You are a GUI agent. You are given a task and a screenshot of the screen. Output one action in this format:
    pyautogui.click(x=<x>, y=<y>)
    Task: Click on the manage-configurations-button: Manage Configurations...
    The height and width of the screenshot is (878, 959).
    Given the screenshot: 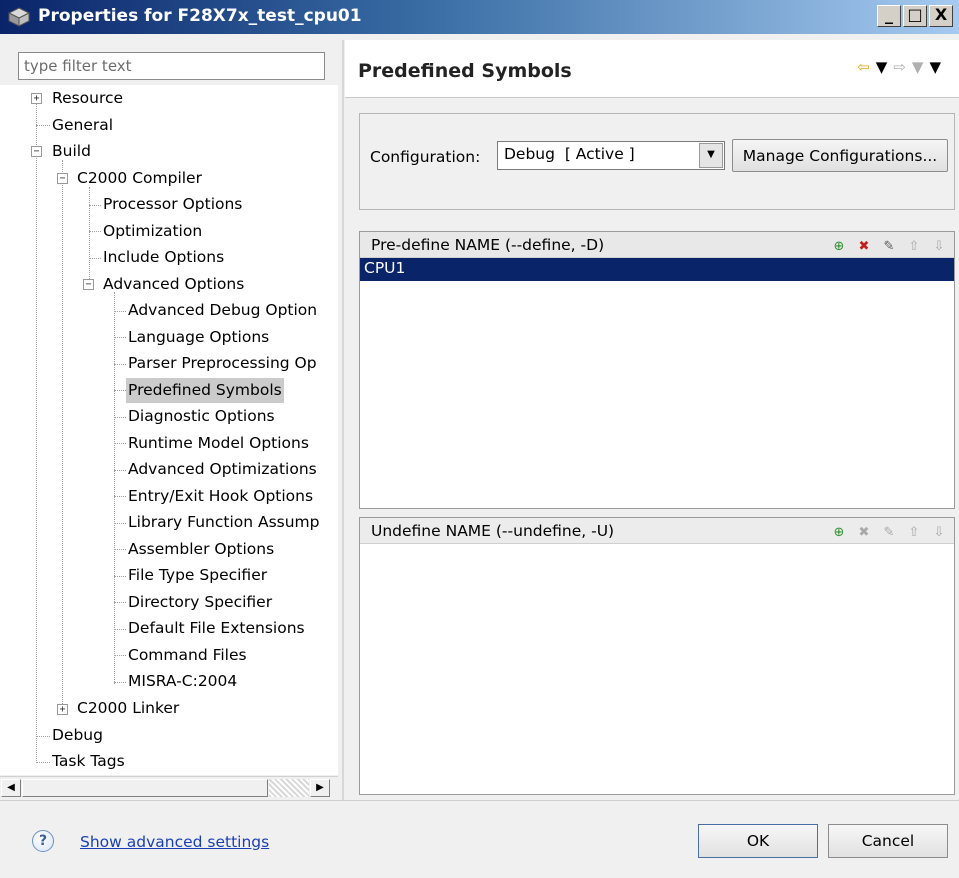 What is the action you would take?
    pyautogui.click(x=840, y=155)
    